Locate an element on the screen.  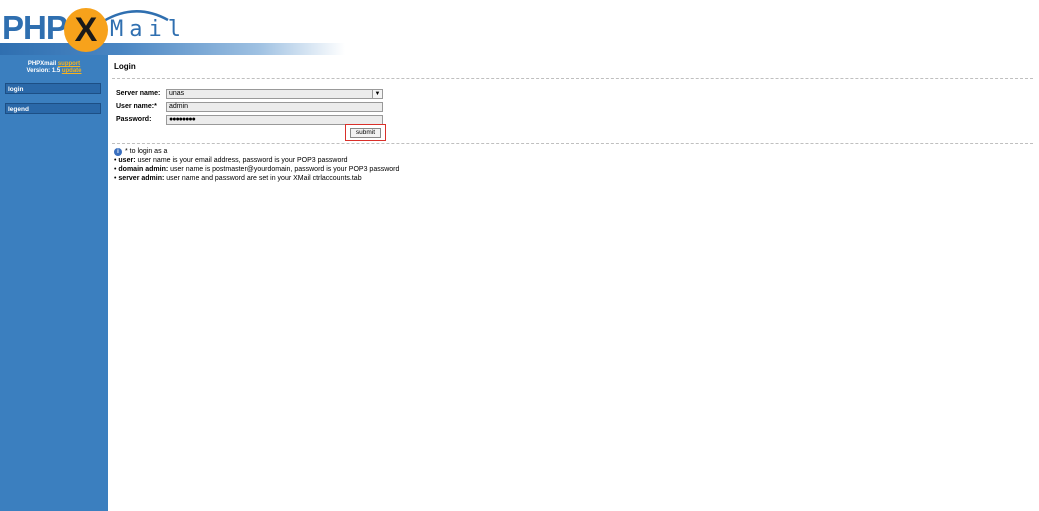
legend-note: * to login as a is located at coordinates (146, 151).